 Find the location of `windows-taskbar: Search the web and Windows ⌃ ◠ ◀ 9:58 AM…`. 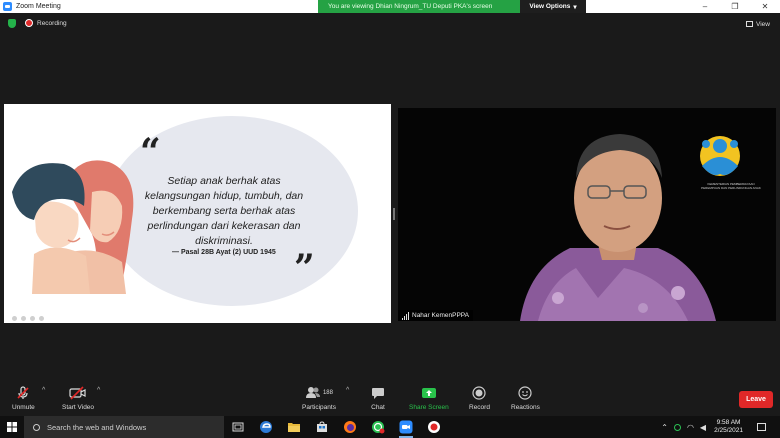

windows-taskbar: Search the web and Windows ⌃ ◠ ◀ 9:58 AM… is located at coordinates (390, 427).